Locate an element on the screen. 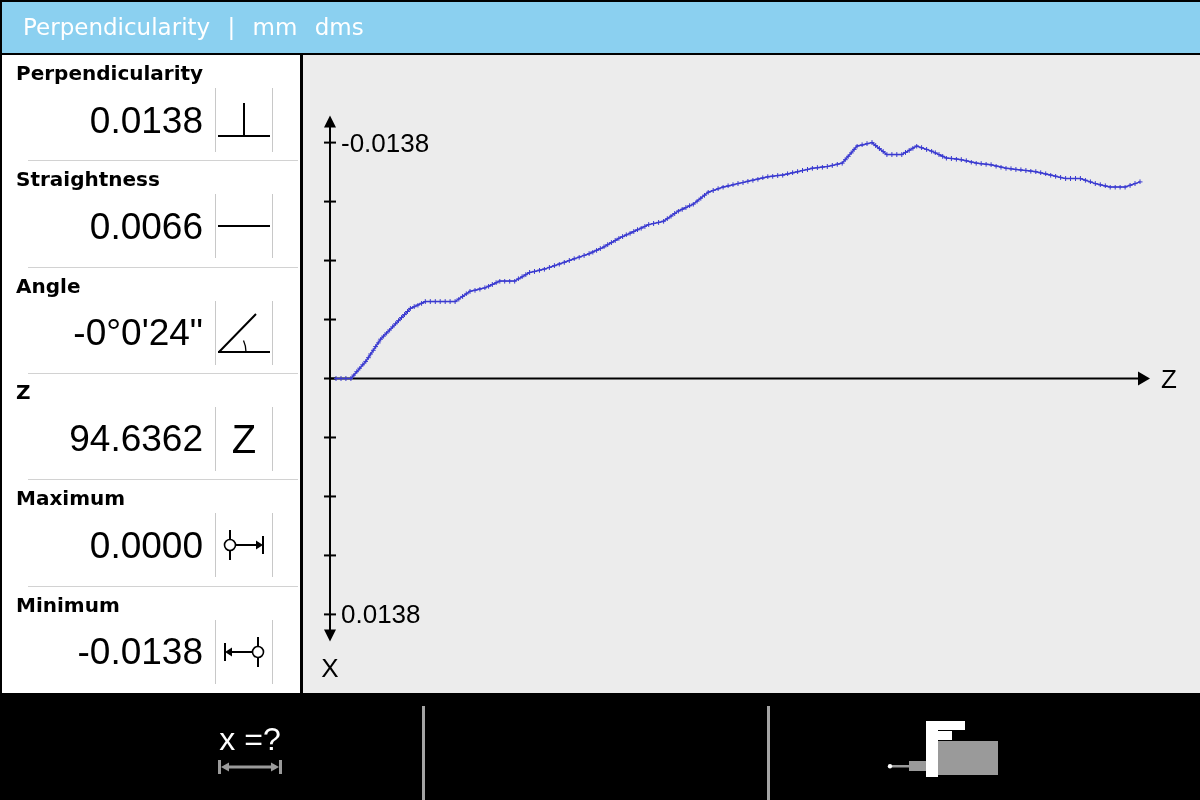  readout-name: Minimum is located at coordinates (68, 604).